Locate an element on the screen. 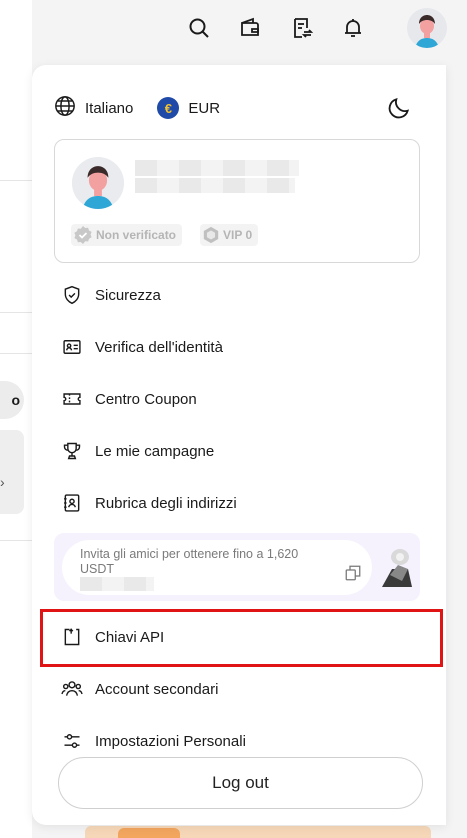 This screenshot has width=467, height=838. top-bar is located at coordinates (233, 30).